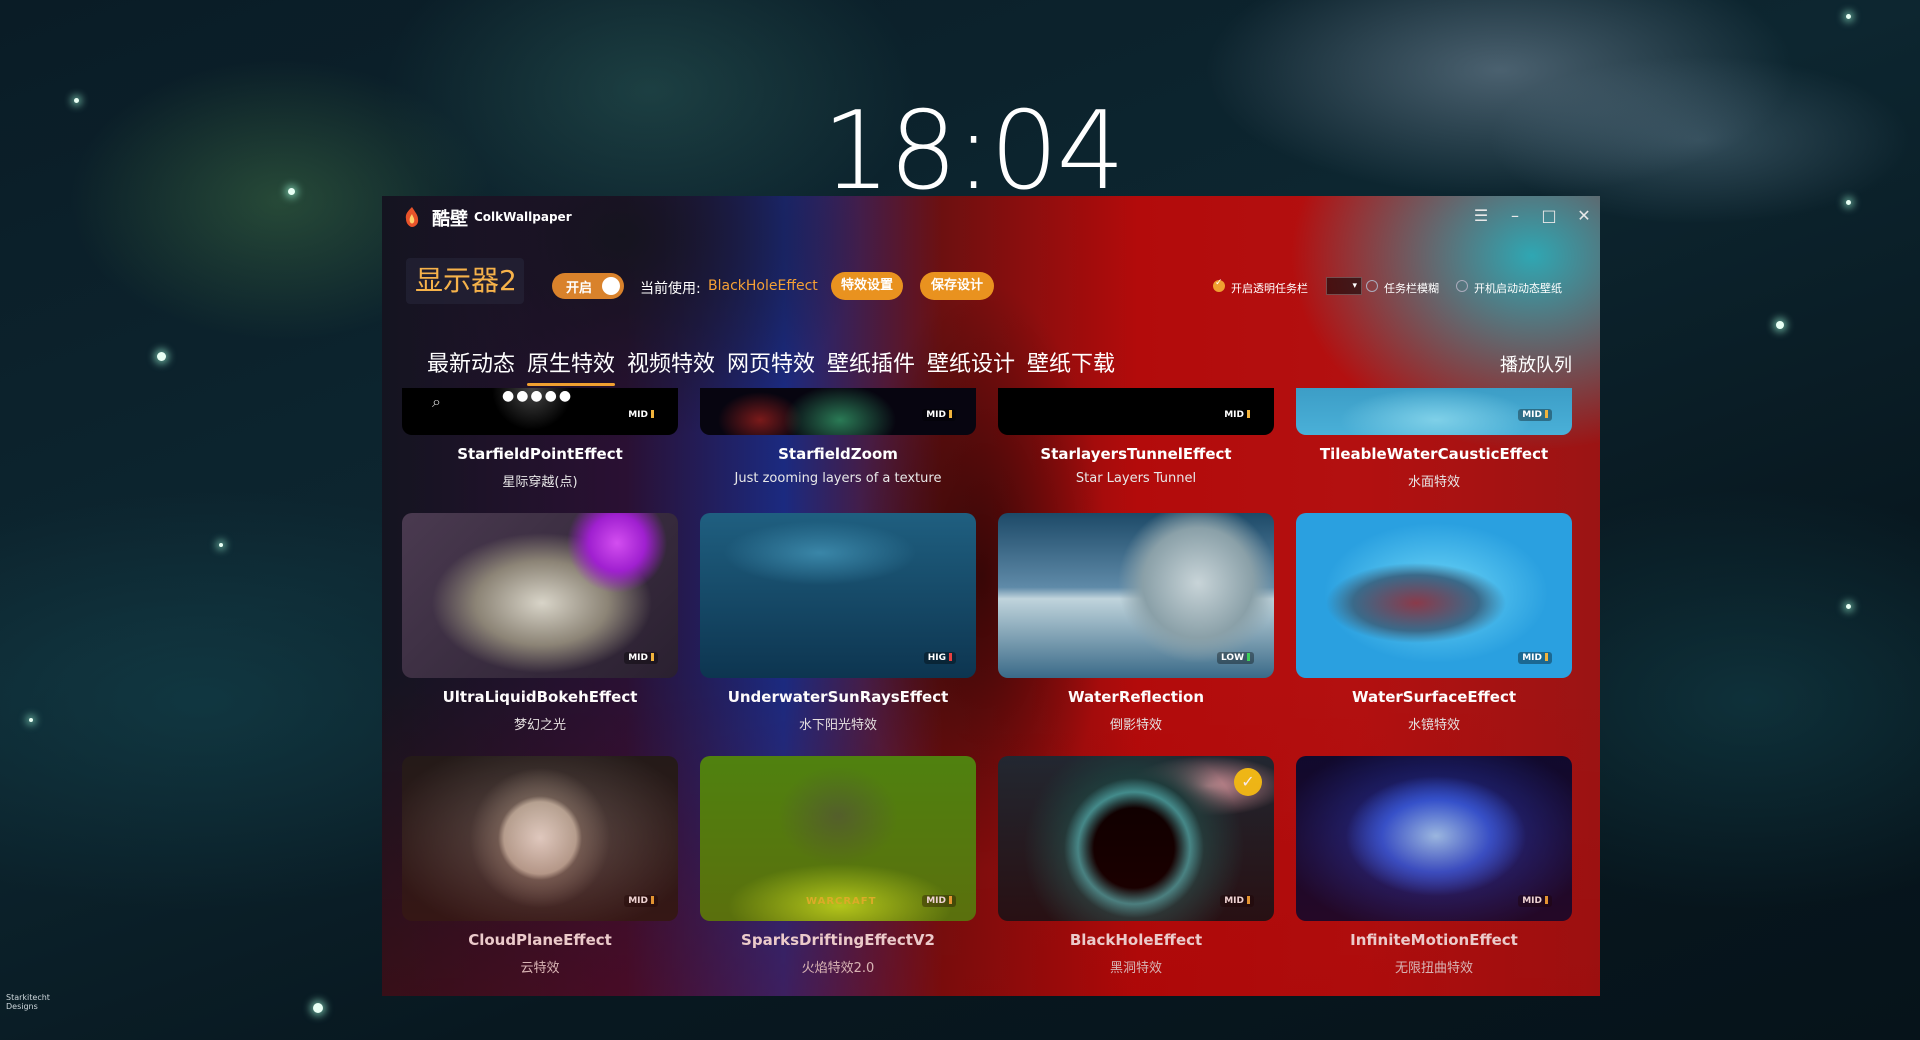  What do you see at coordinates (1433, 725) in the screenshot?
I see `card-description: 水镜特效` at bounding box center [1433, 725].